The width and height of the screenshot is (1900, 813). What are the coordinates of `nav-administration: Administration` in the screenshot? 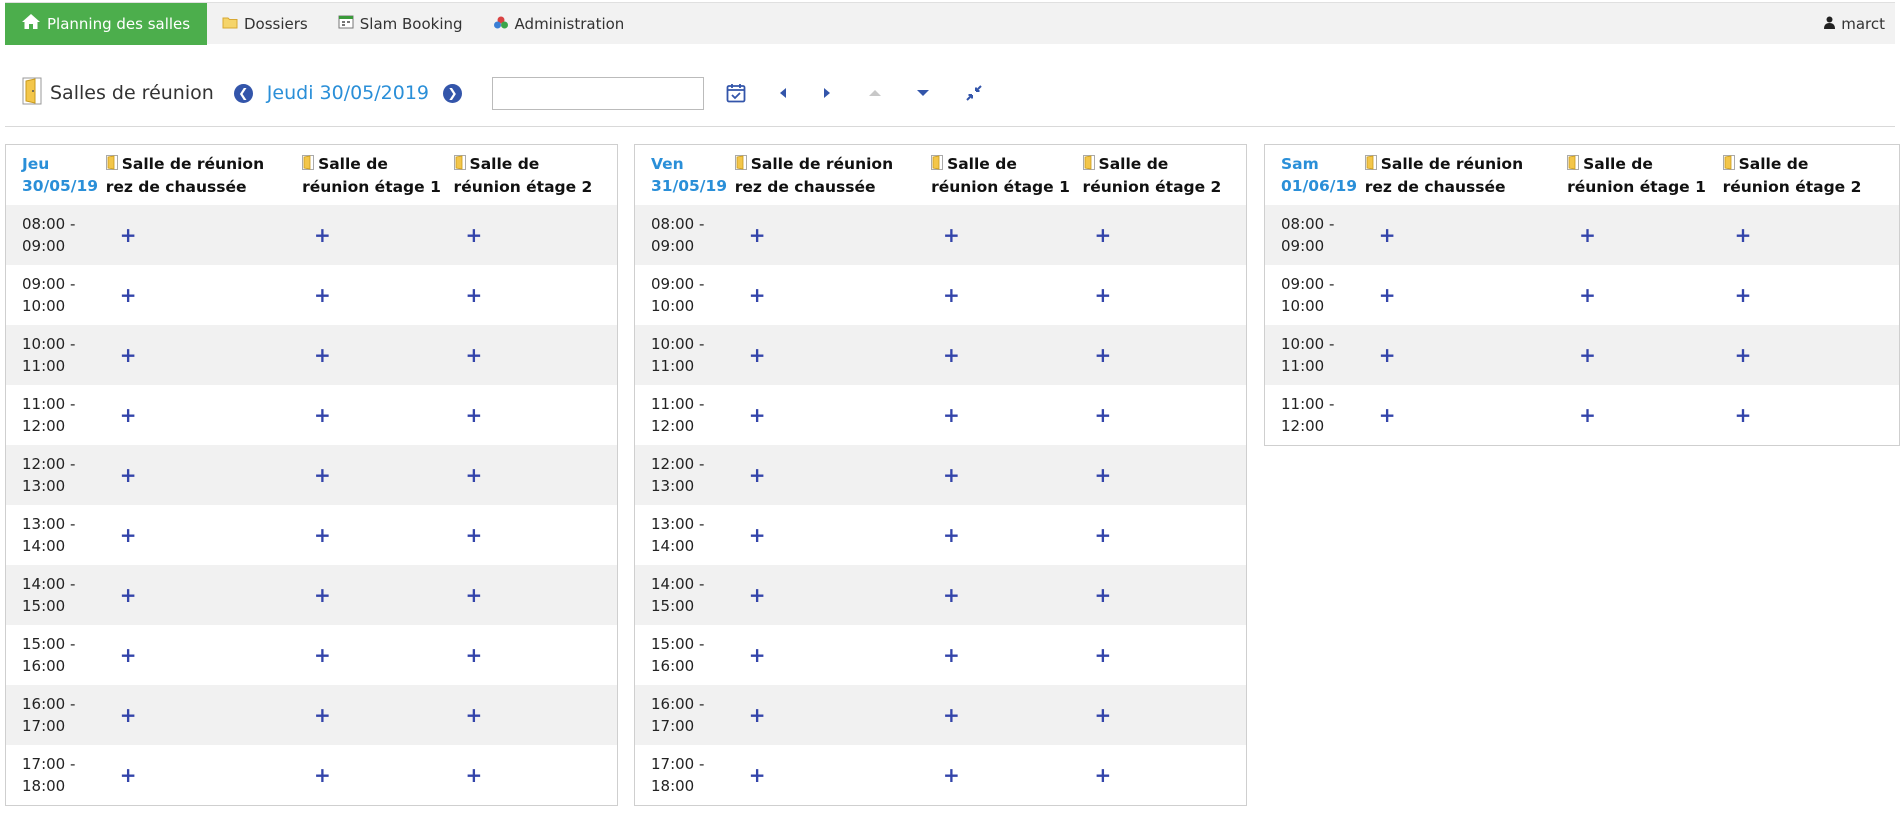 It's located at (559, 24).